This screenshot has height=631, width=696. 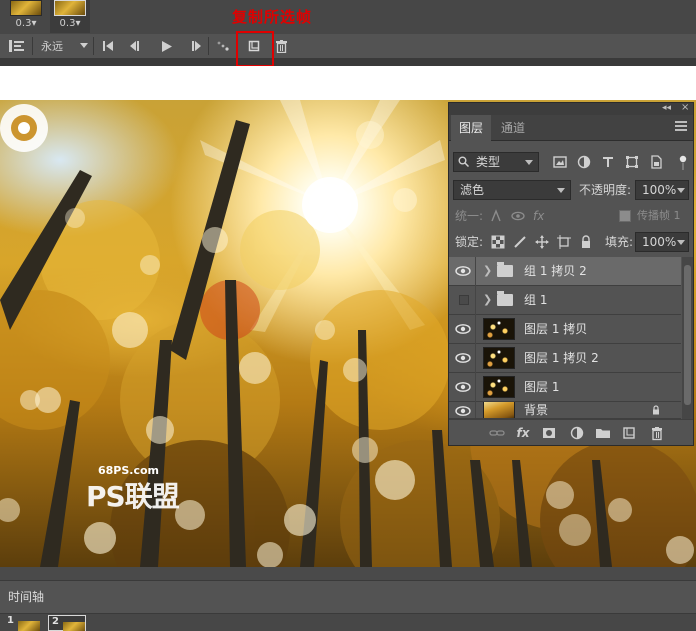 I want to click on layer-name: 组 1 拷贝 2, so click(x=555, y=271).